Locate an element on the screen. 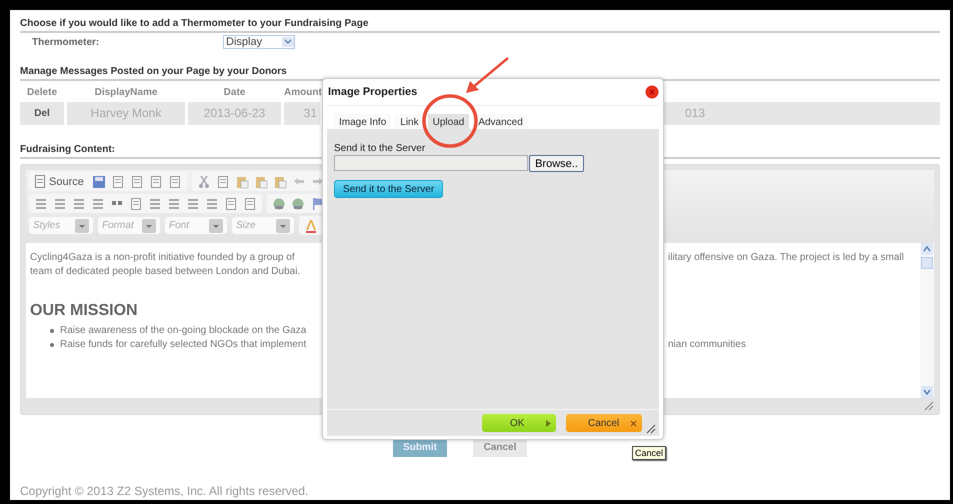 Image resolution: width=953 pixels, height=504 pixels. delete-link: Del is located at coordinates (42, 113).